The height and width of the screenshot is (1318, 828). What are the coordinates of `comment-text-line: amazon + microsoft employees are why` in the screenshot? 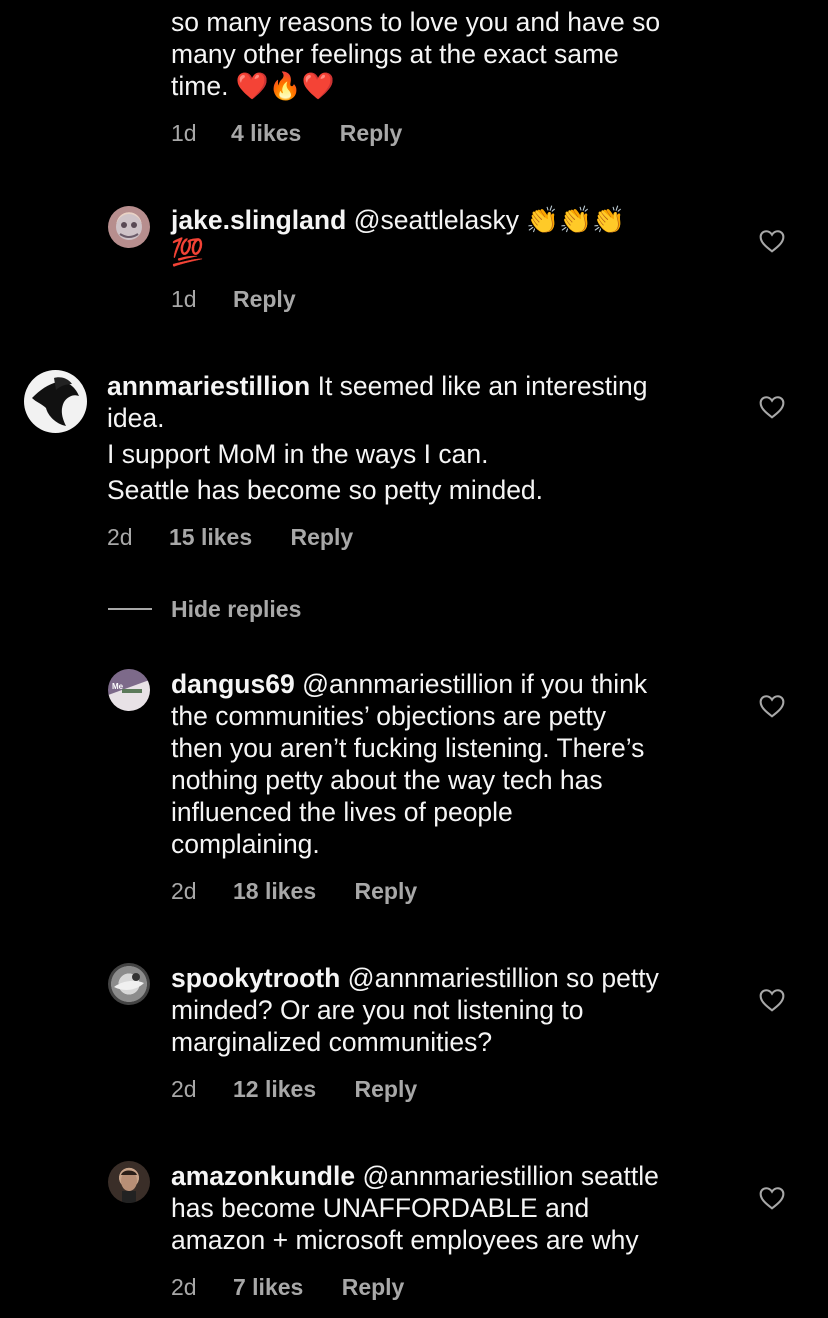 It's located at (405, 1240).